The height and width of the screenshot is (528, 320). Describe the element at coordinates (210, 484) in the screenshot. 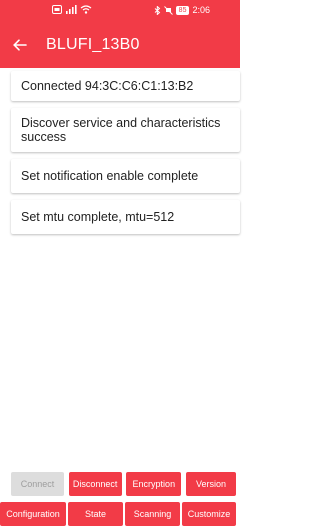

I see `version-button: Version` at that location.